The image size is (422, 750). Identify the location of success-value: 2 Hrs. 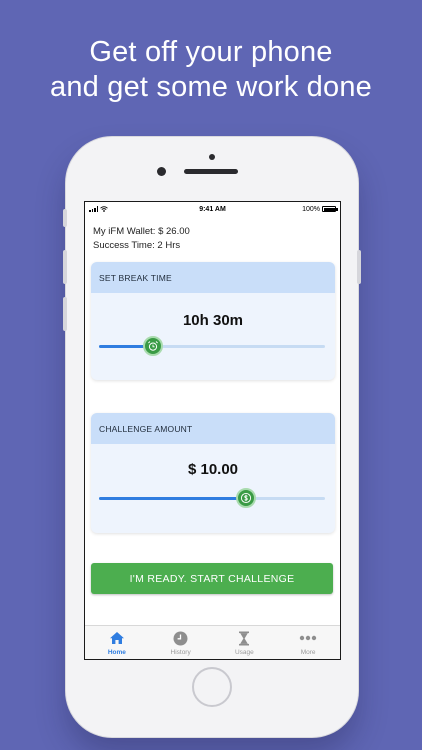
(169, 245).